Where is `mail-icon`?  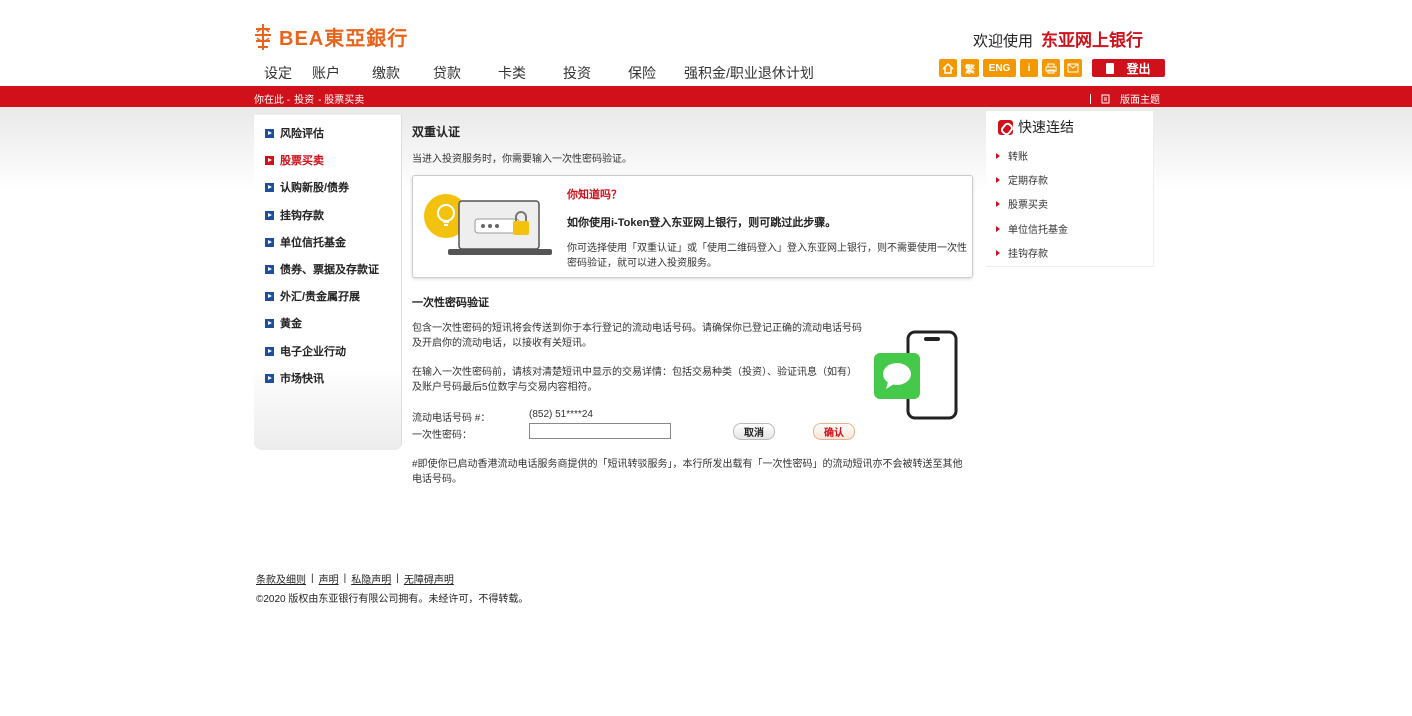 mail-icon is located at coordinates (1073, 68).